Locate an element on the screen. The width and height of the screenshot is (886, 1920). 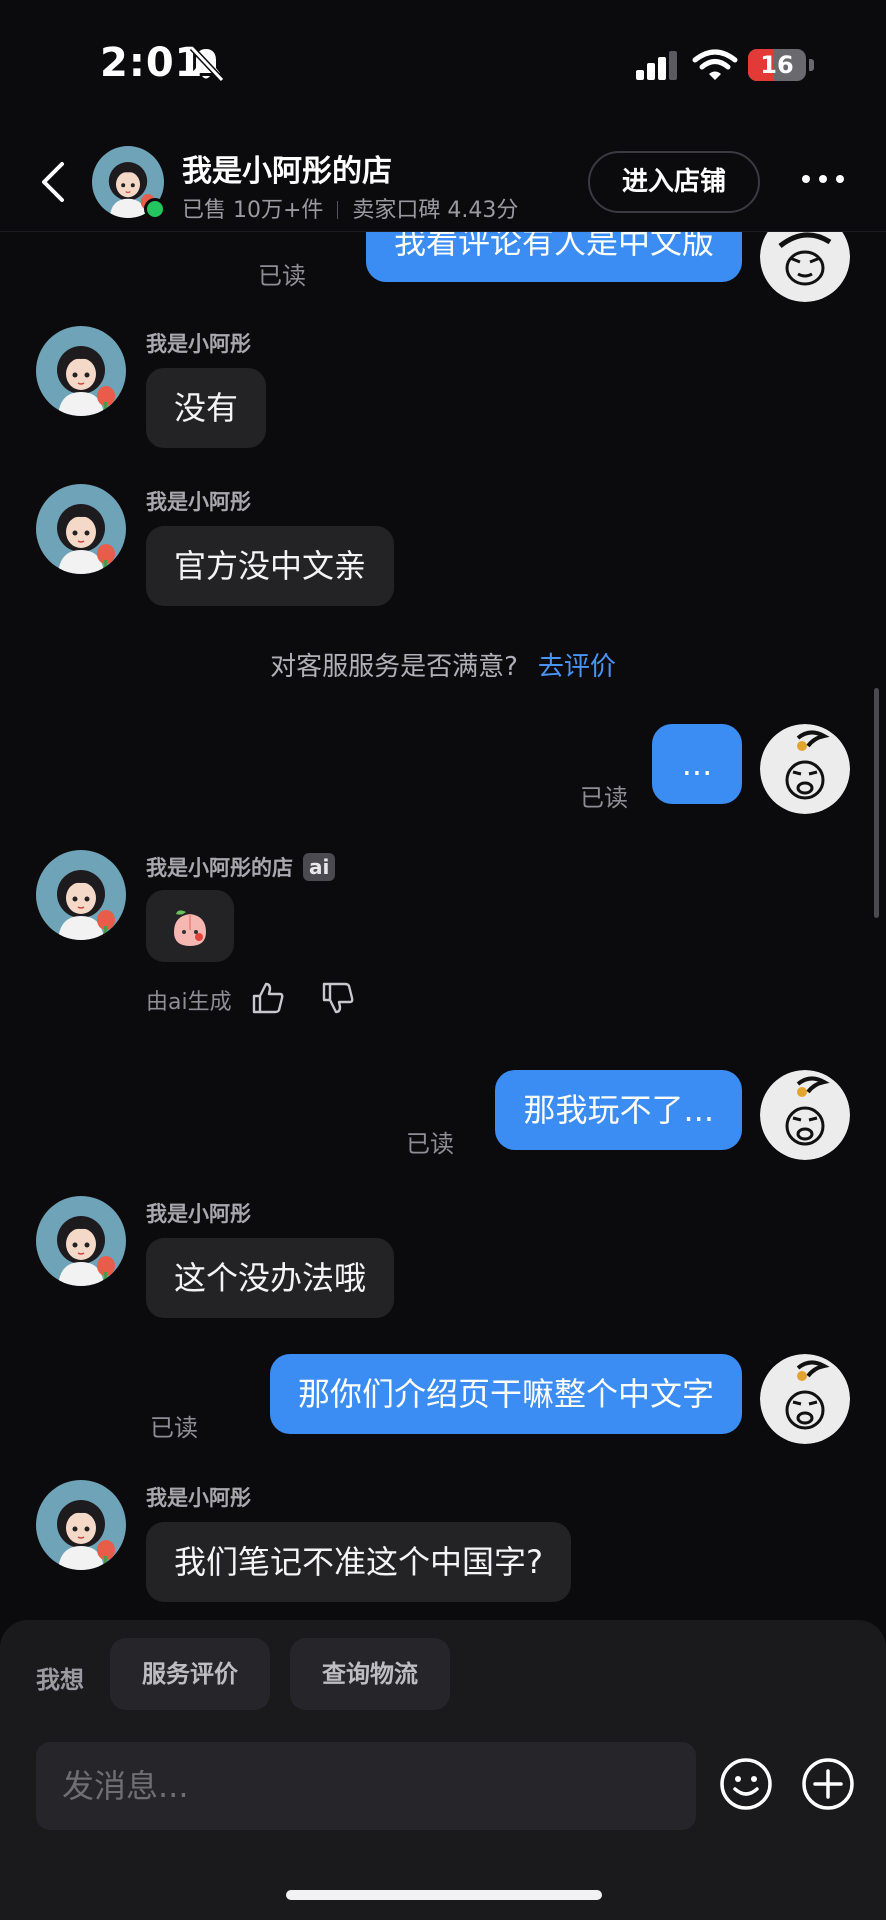
home-indicator is located at coordinates (444, 1895).